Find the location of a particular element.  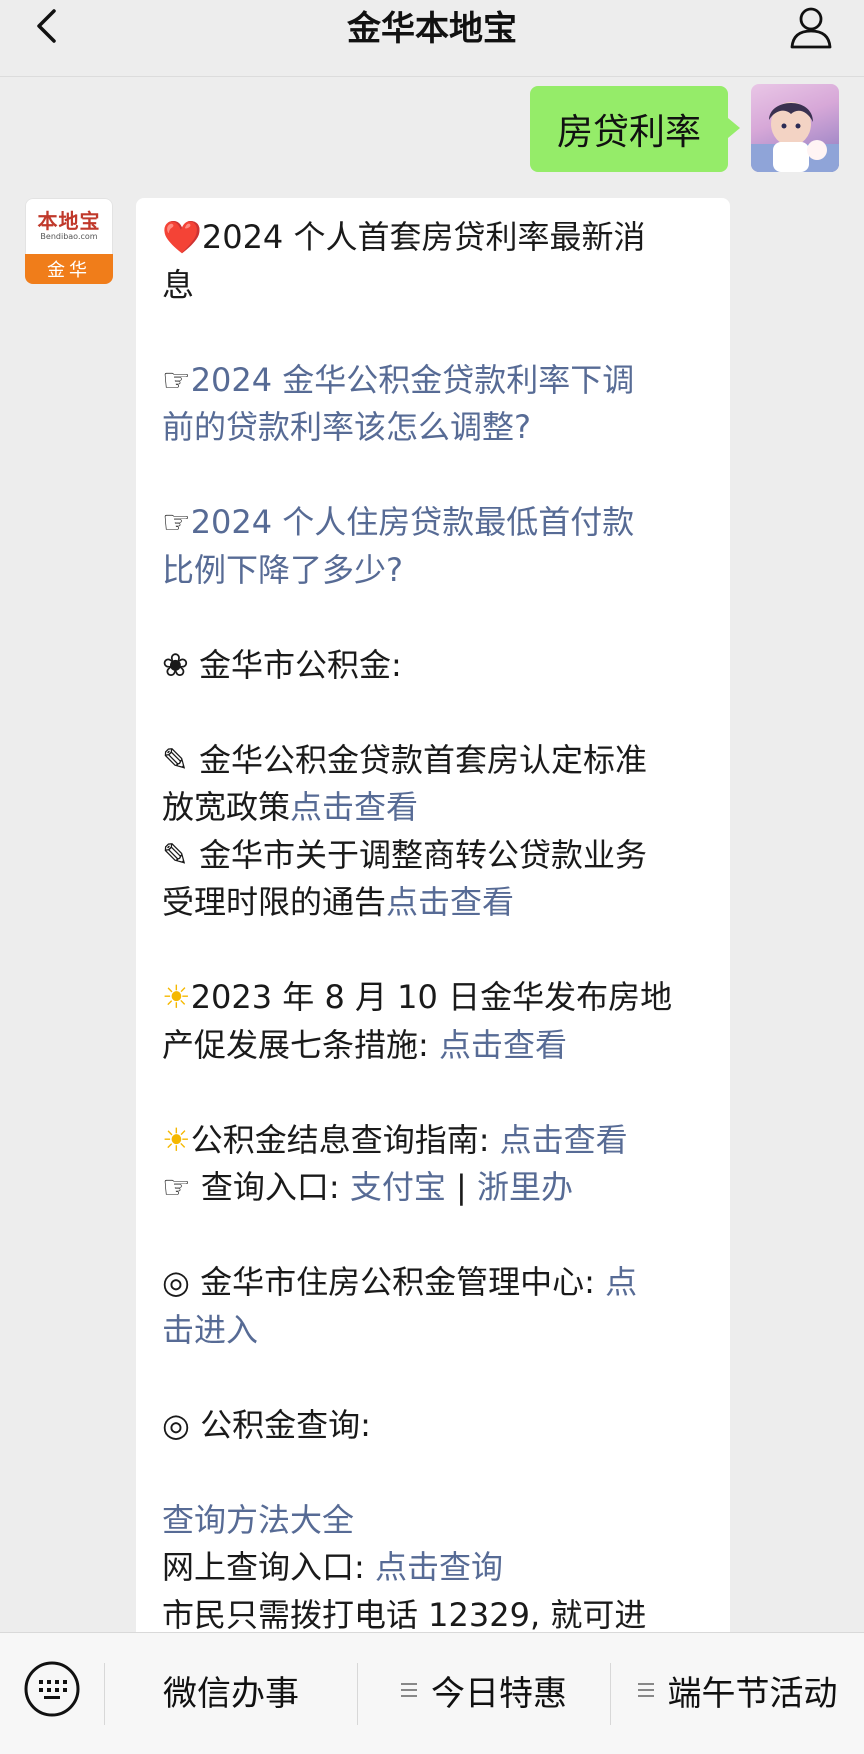

heart-icon: ❤️ is located at coordinates (182, 237).